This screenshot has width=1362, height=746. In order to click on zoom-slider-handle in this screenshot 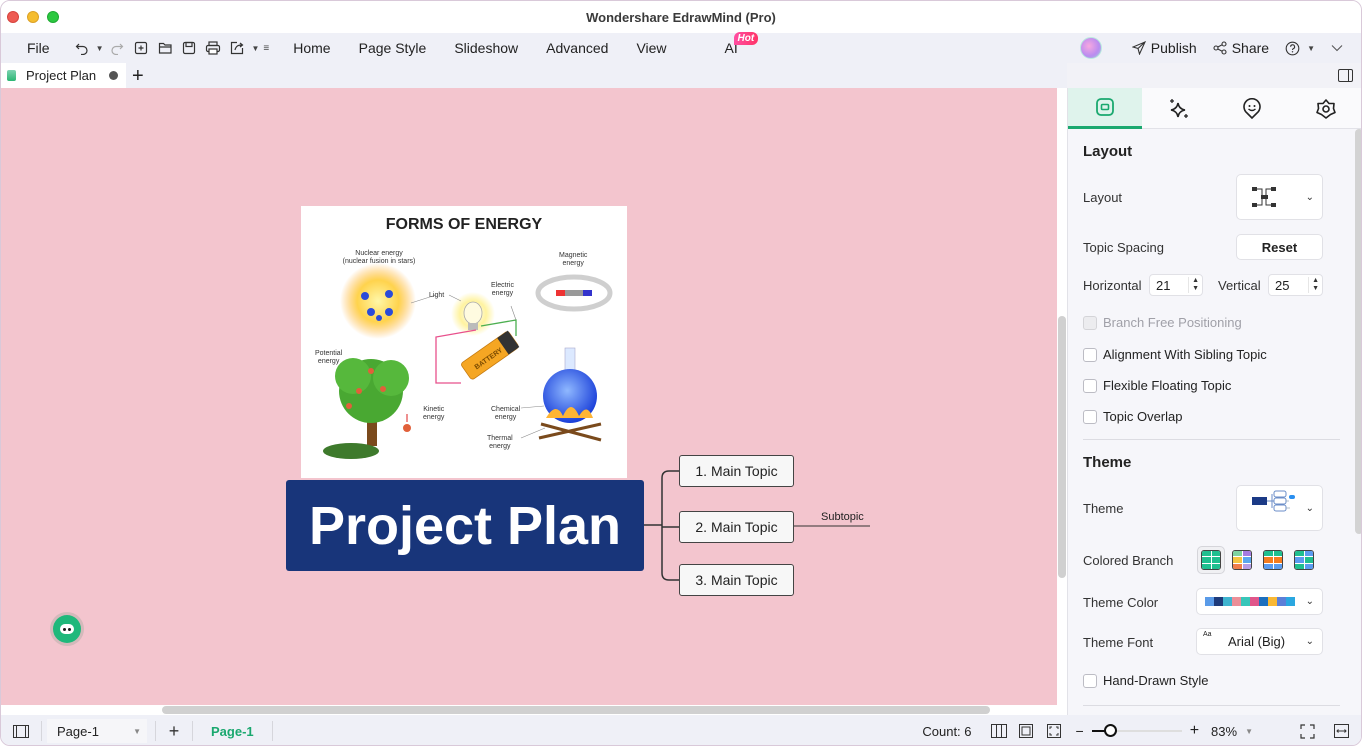, I will do `click(1110, 730)`.